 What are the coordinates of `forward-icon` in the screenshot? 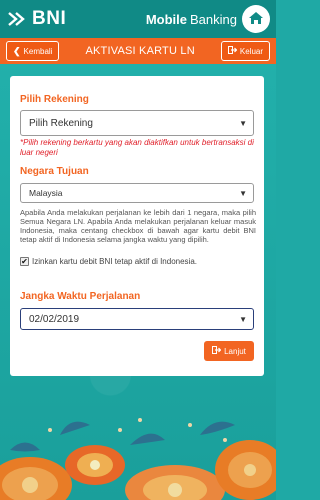 It's located at (217, 351).